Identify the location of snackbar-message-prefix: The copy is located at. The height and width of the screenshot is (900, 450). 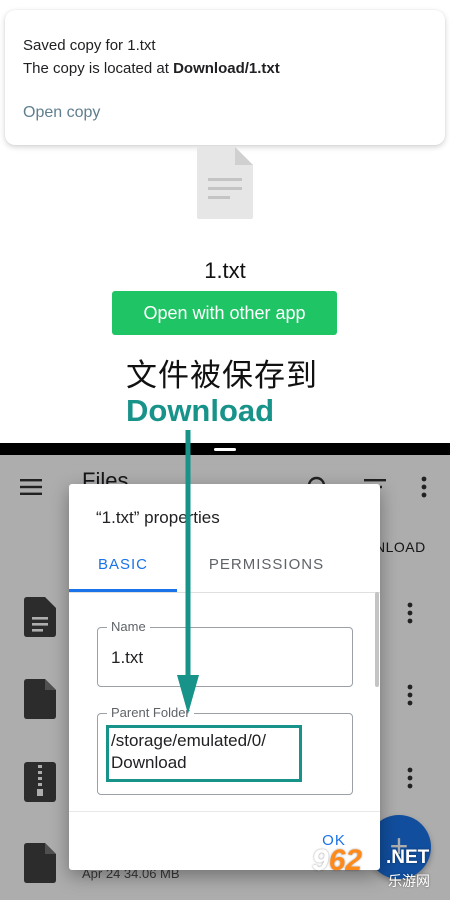
(98, 68).